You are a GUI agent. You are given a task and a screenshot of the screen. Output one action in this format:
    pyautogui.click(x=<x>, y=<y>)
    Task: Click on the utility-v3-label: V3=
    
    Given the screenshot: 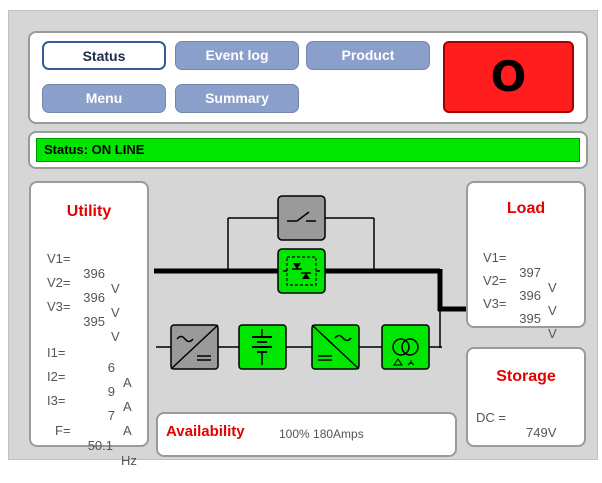 What is the action you would take?
    pyautogui.click(x=59, y=306)
    